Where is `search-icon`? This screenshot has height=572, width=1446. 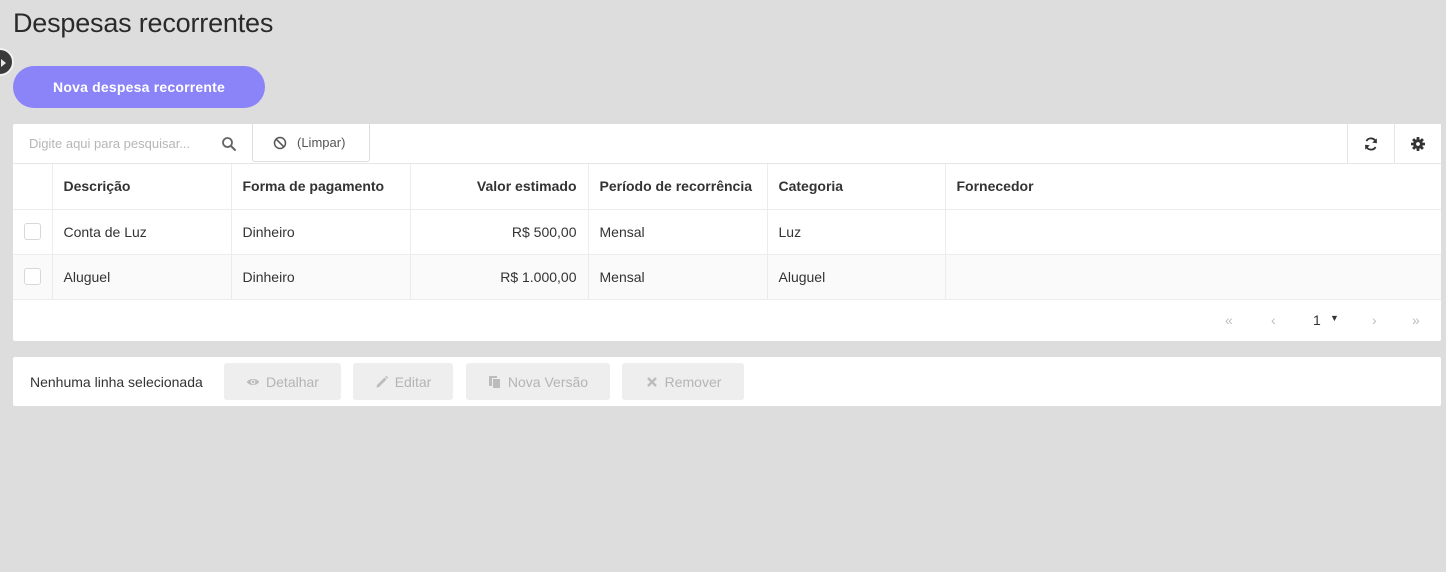 search-icon is located at coordinates (229, 144).